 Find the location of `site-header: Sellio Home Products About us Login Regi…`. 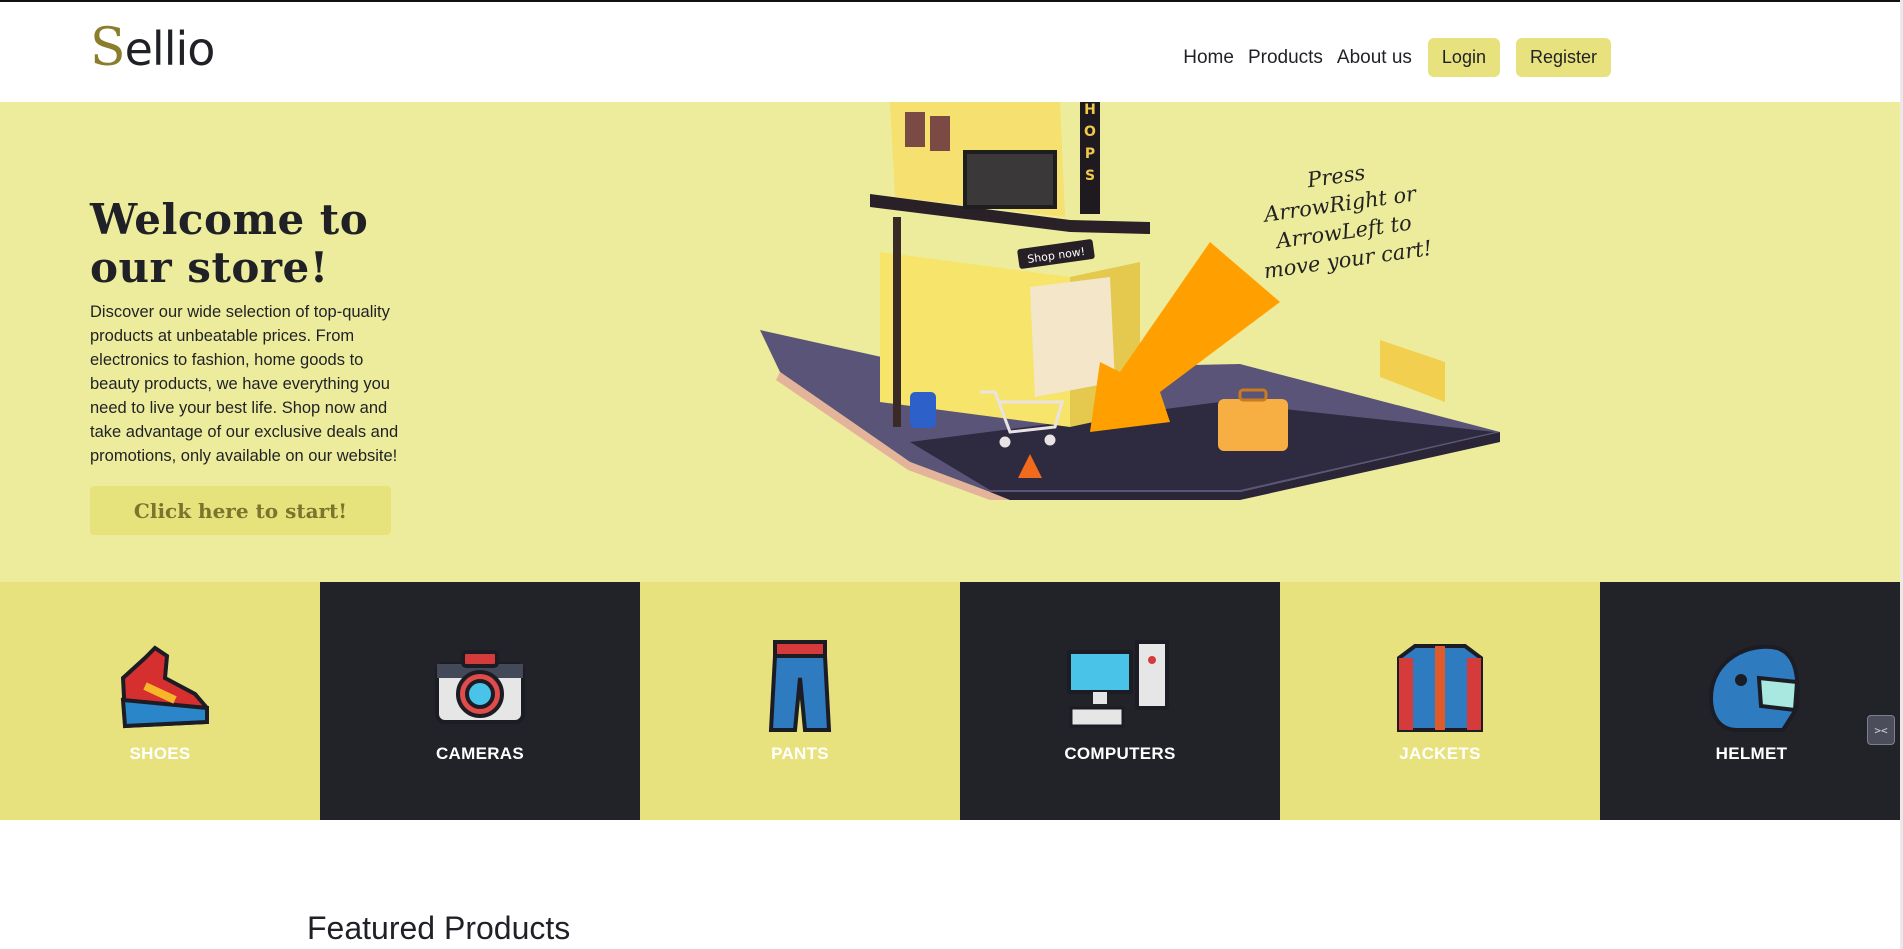

site-header: Sellio Home Products About us Login Regi… is located at coordinates (951, 52).